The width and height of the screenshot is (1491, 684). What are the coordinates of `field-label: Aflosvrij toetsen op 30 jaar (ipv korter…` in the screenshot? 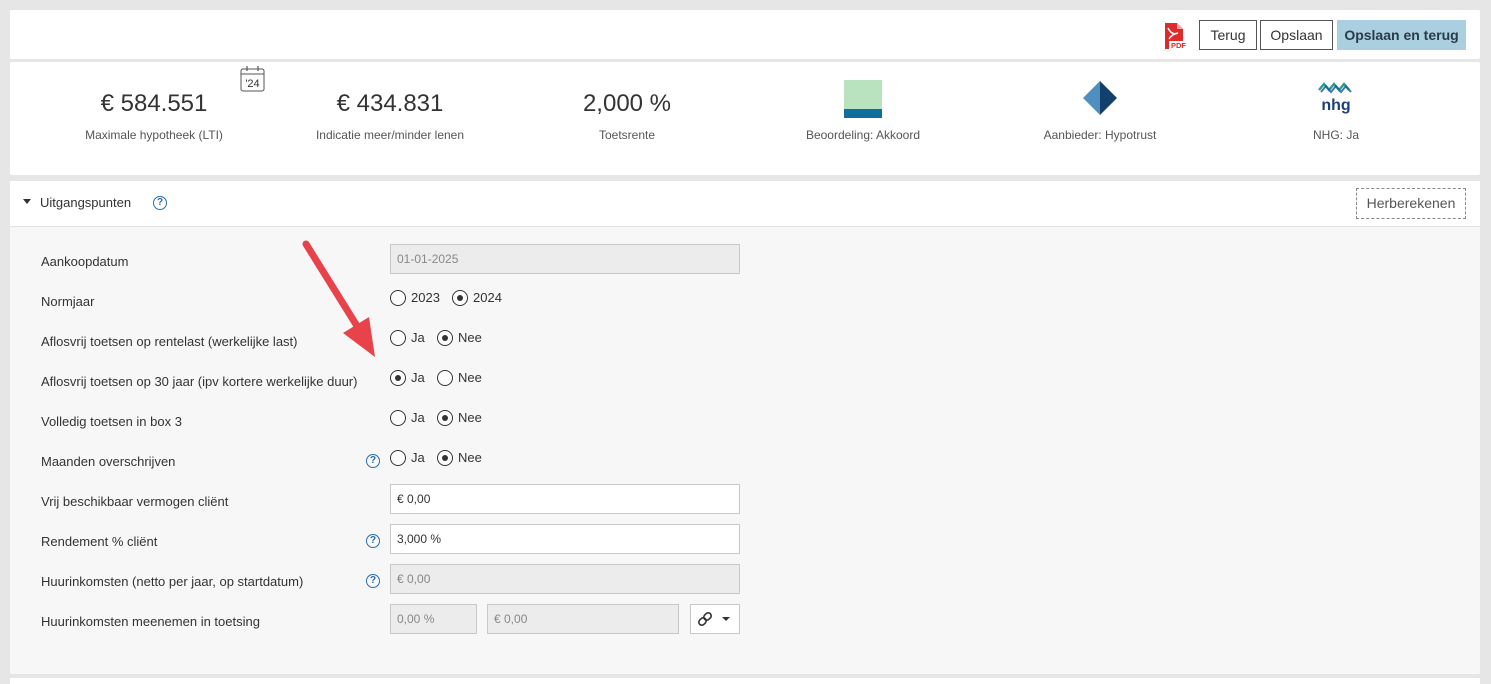 It's located at (199, 381).